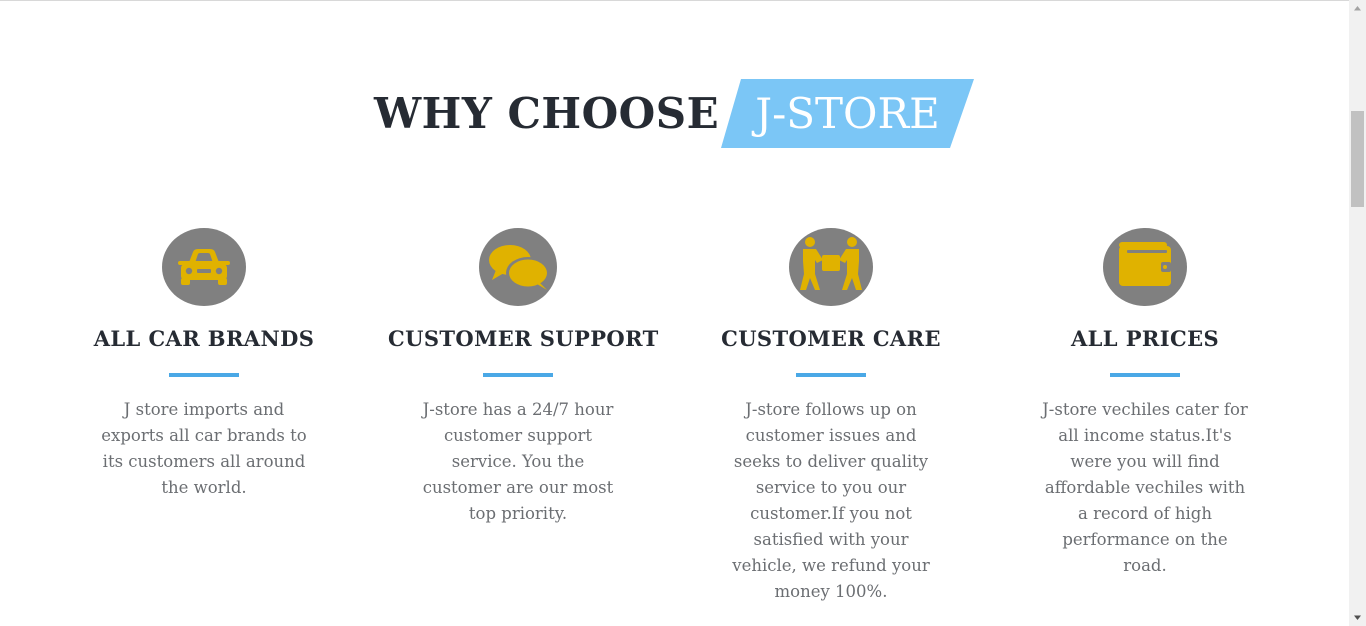 The width and height of the screenshot is (1366, 626). What do you see at coordinates (1357, 313) in the screenshot?
I see `vertical-scrollbar` at bounding box center [1357, 313].